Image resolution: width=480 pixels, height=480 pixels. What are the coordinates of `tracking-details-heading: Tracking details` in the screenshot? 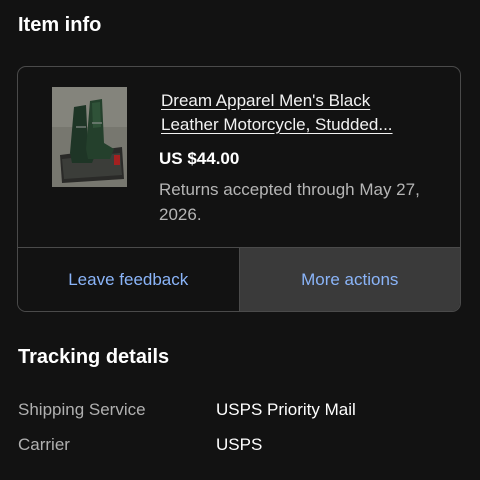 It's located at (94, 357).